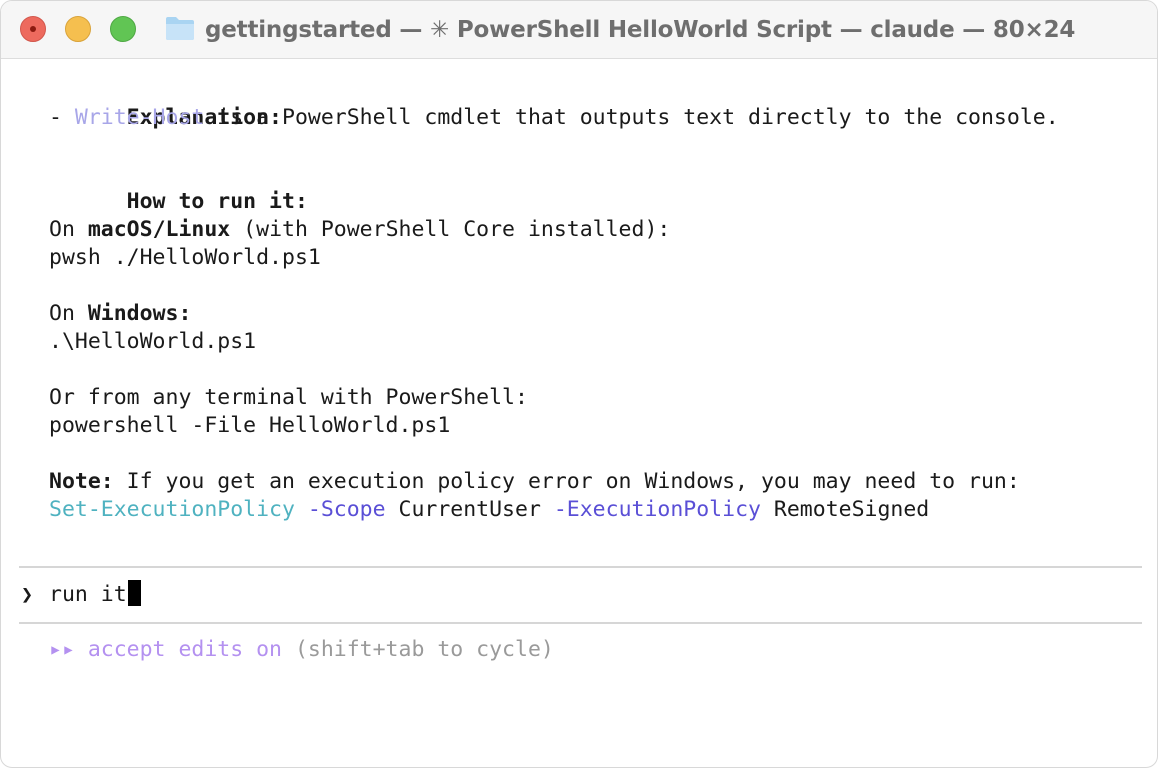  Describe the element at coordinates (450, 229) in the screenshot. I see `mac-rest: (with PowerShell Core installed):` at that location.